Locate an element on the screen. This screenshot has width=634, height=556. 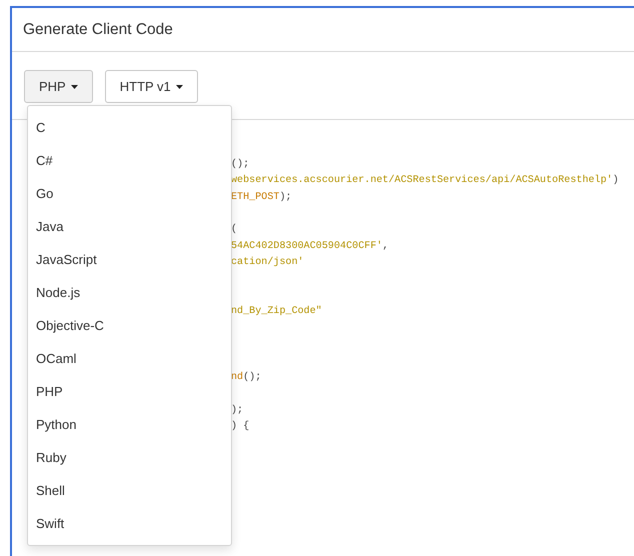
code-line: webservices.acscourier.net/ACSRestServices/api/ACSAutoResthelp') is located at coordinates (425, 180).